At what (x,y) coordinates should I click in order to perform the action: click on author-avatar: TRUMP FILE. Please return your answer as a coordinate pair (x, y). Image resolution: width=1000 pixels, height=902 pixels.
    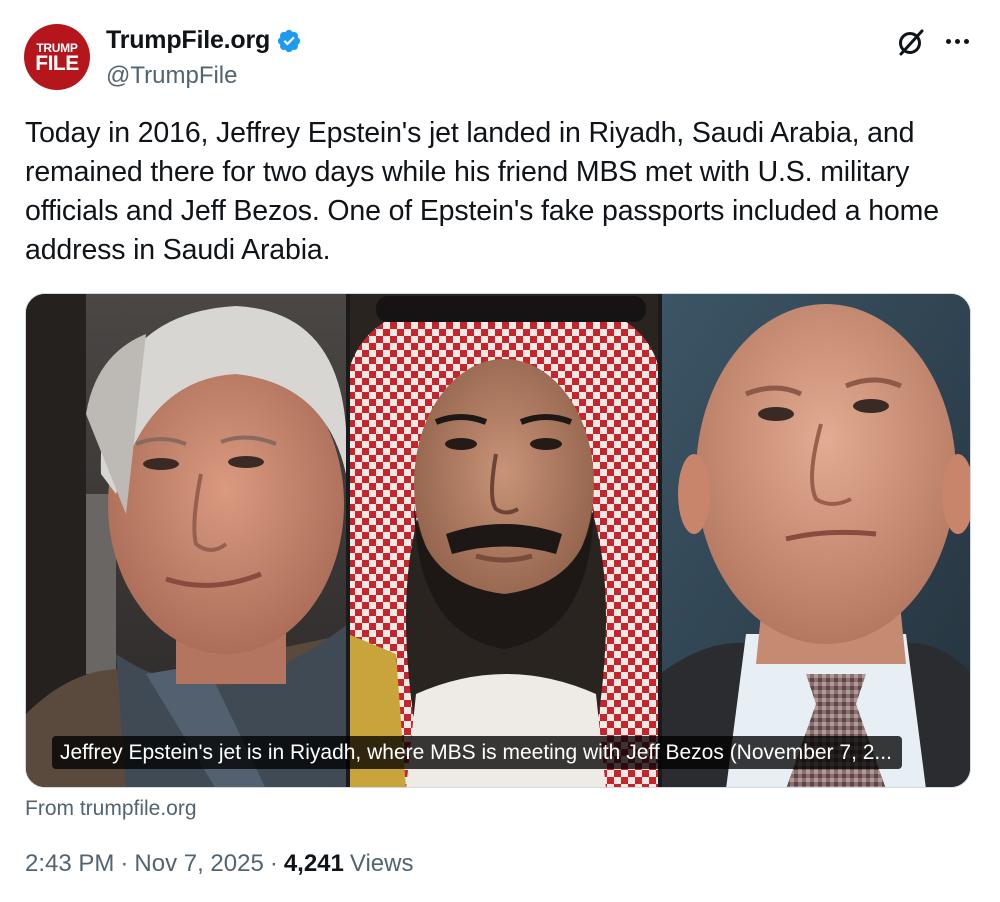
    Looking at the image, I should click on (57, 57).